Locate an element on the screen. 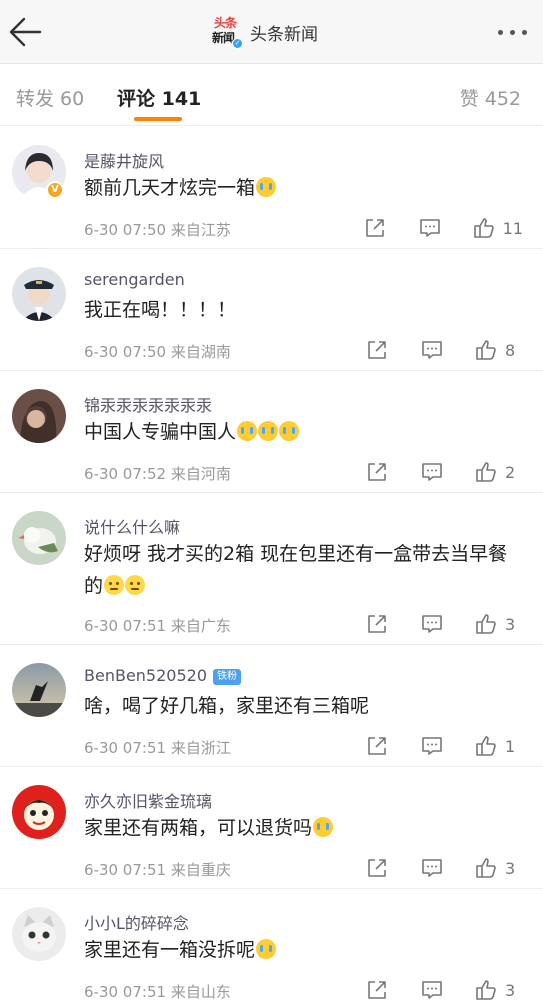 Image resolution: width=543 pixels, height=1001 pixels. comment-item: V 是藤井旋风 额前几天才炫完一箱 6-30 07:50 来自江苏 11 is located at coordinates (271, 188).